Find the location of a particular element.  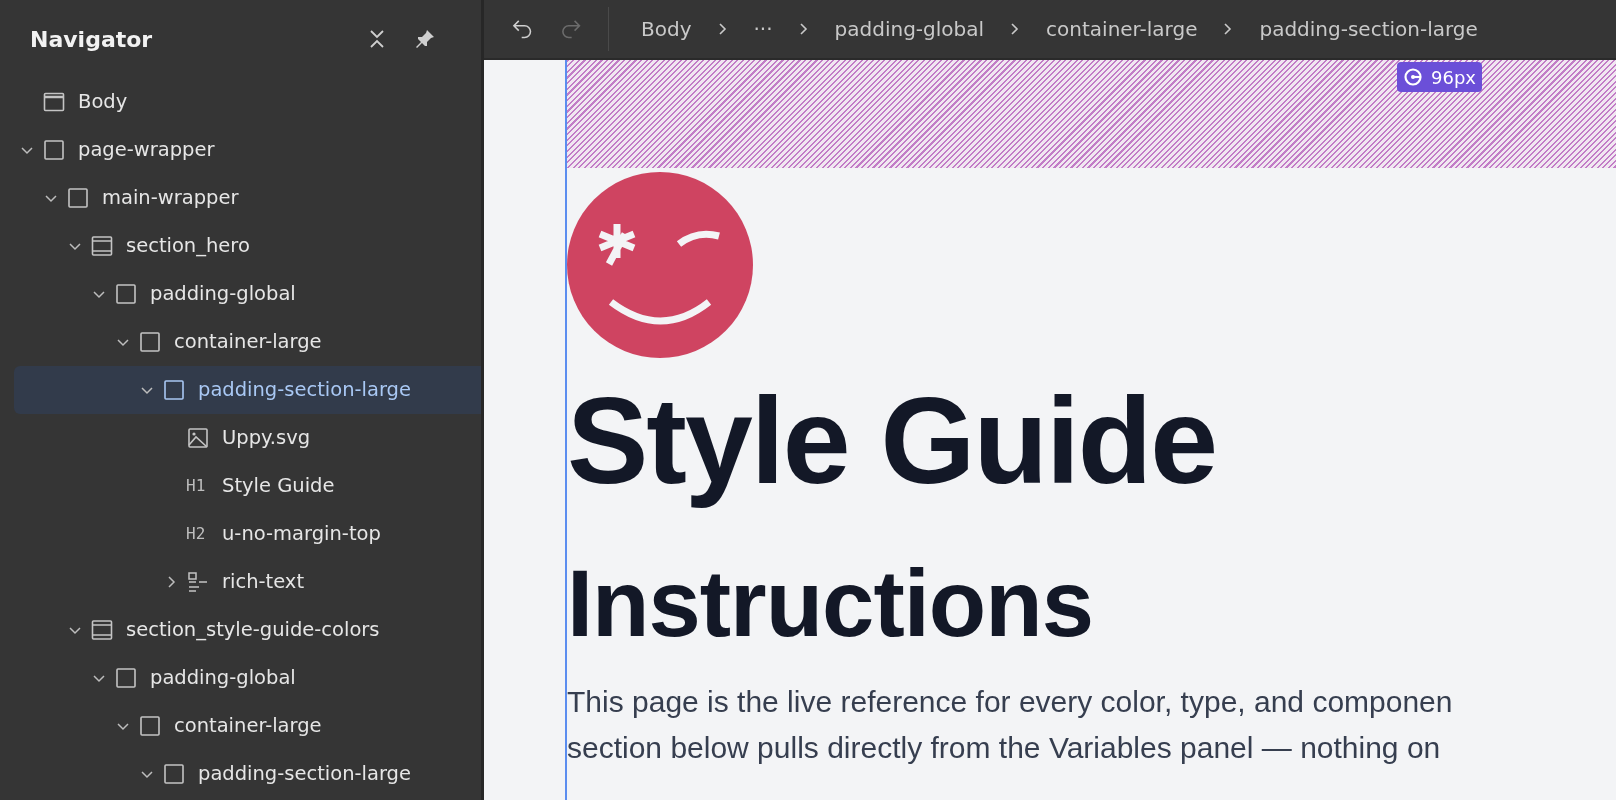

tree-item-label: section_hero is located at coordinates (188, 246).